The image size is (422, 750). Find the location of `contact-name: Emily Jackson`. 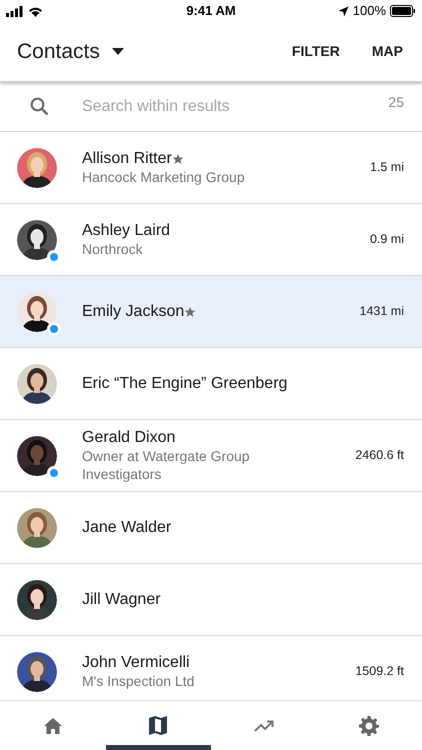

contact-name: Emily Jackson is located at coordinates (133, 311).